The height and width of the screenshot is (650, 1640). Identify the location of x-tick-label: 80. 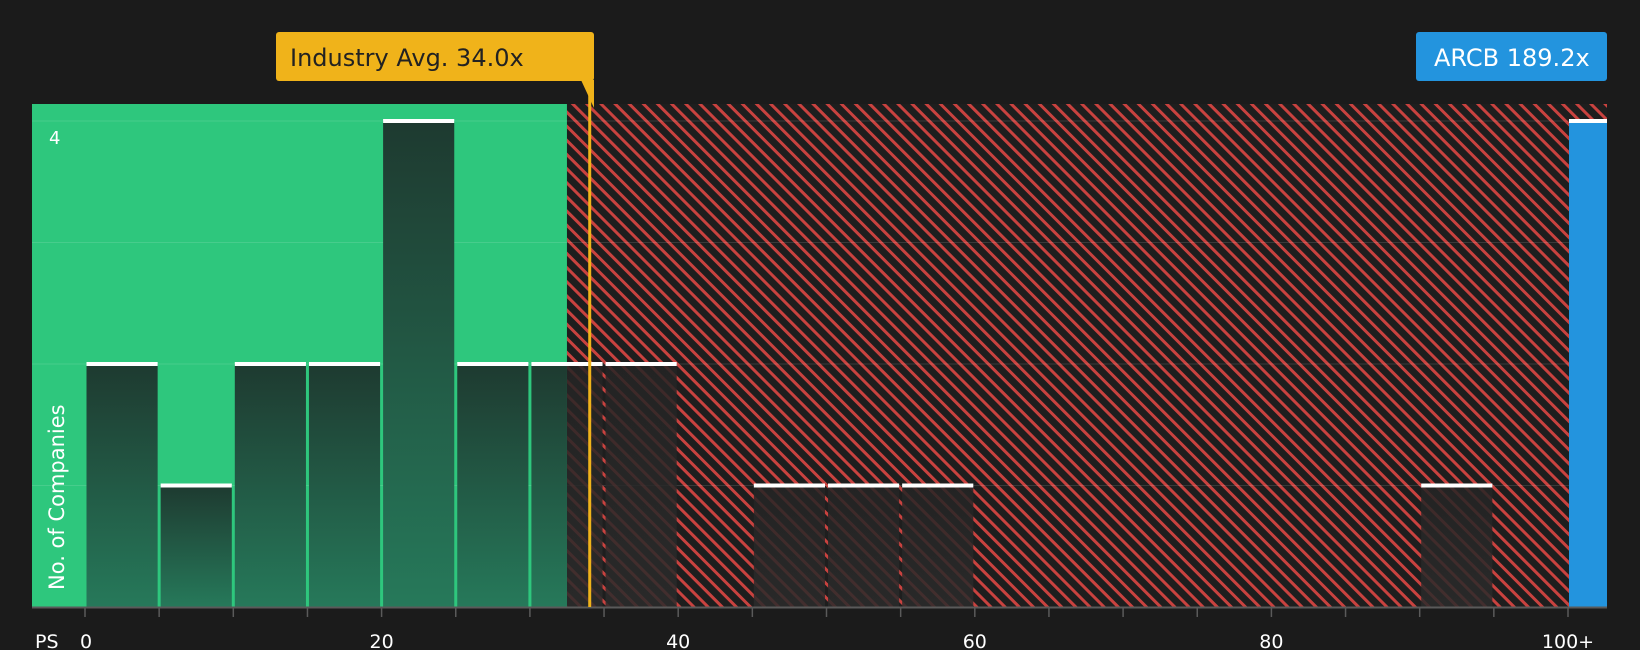
(1271, 640).